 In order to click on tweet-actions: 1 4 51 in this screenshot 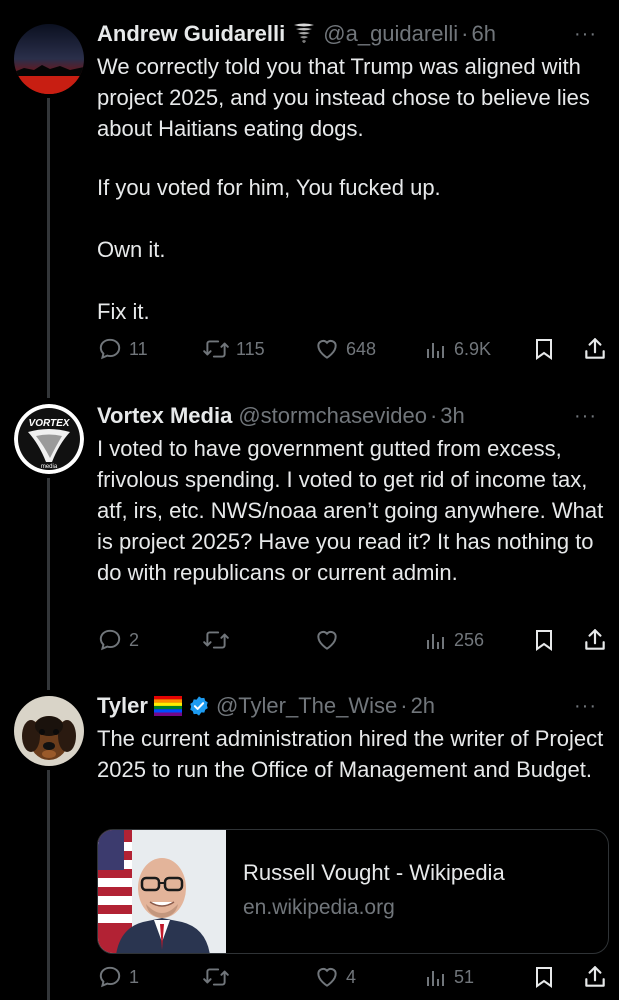, I will do `click(353, 980)`.